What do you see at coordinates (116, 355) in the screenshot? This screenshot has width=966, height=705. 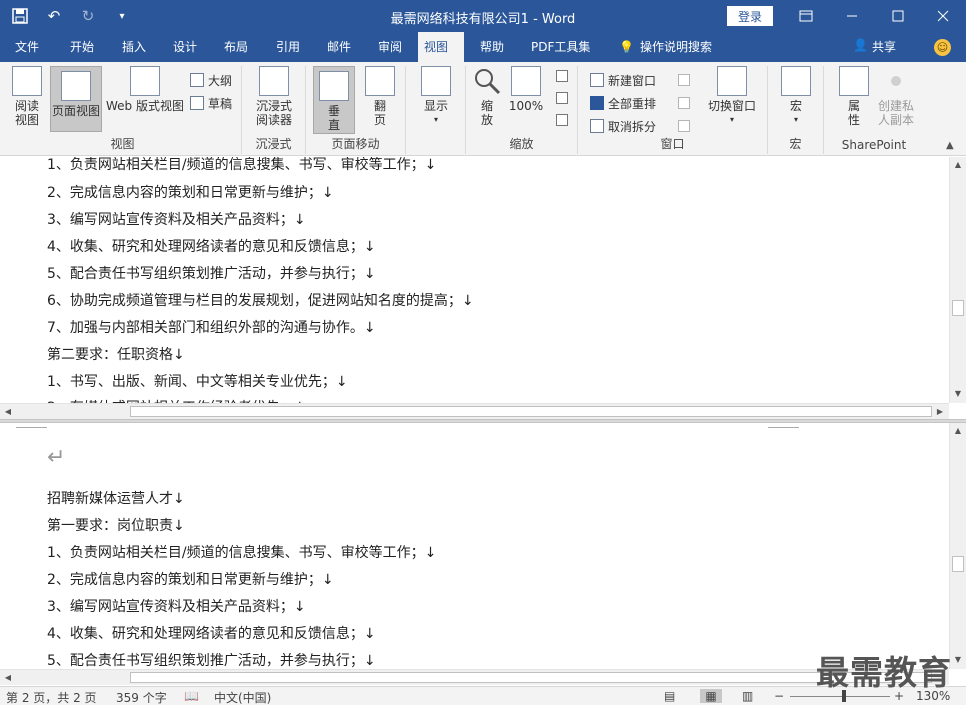 I see `doc-line: 第二要求：任职资格↓` at bounding box center [116, 355].